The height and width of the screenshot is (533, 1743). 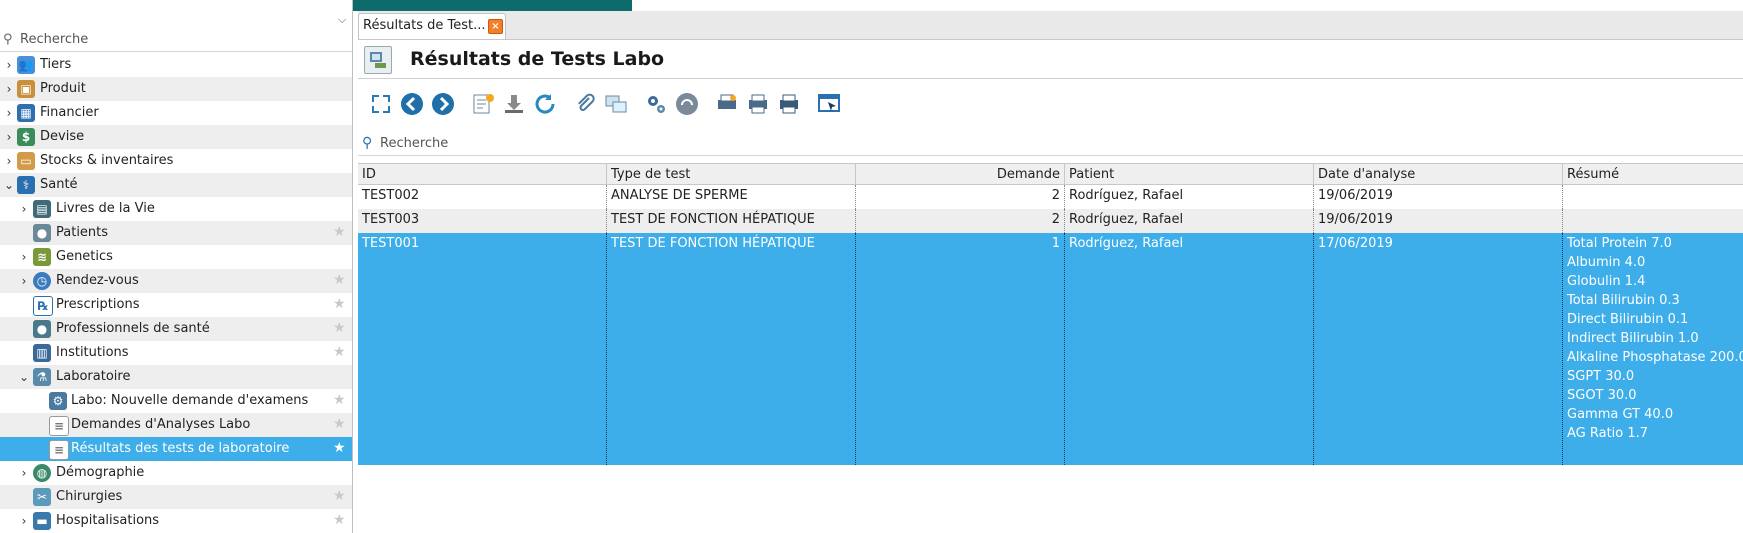 I want to click on new-record-icon, so click(x=483, y=104).